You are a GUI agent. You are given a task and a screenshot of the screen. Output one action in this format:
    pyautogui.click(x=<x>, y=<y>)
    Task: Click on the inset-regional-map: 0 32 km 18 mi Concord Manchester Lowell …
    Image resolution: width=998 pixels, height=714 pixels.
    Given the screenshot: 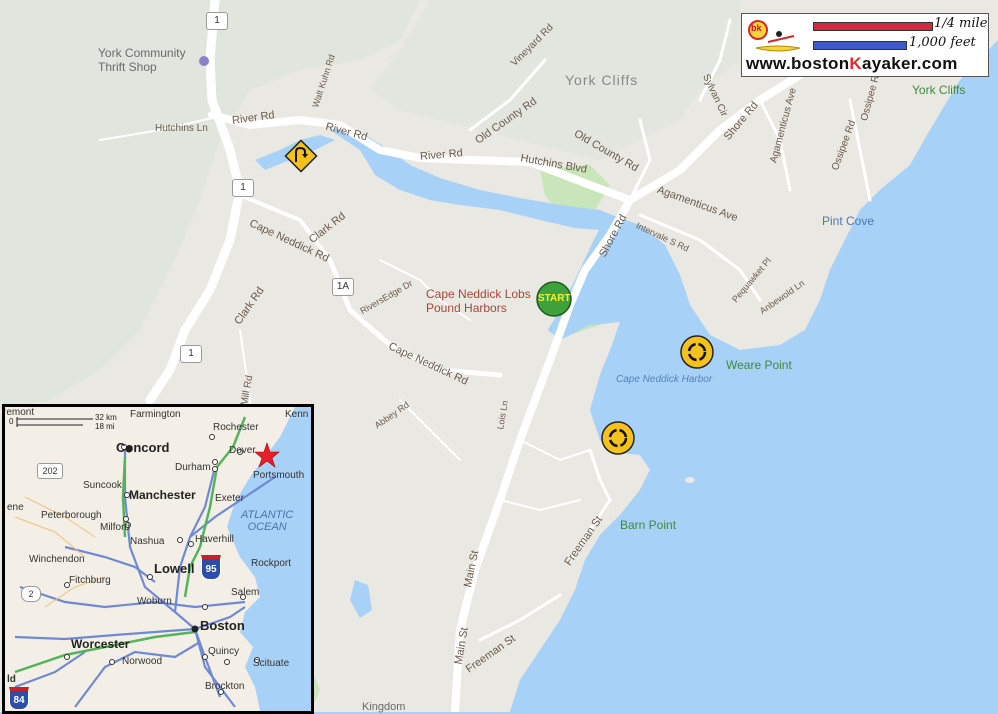 What is the action you would take?
    pyautogui.click(x=158, y=559)
    